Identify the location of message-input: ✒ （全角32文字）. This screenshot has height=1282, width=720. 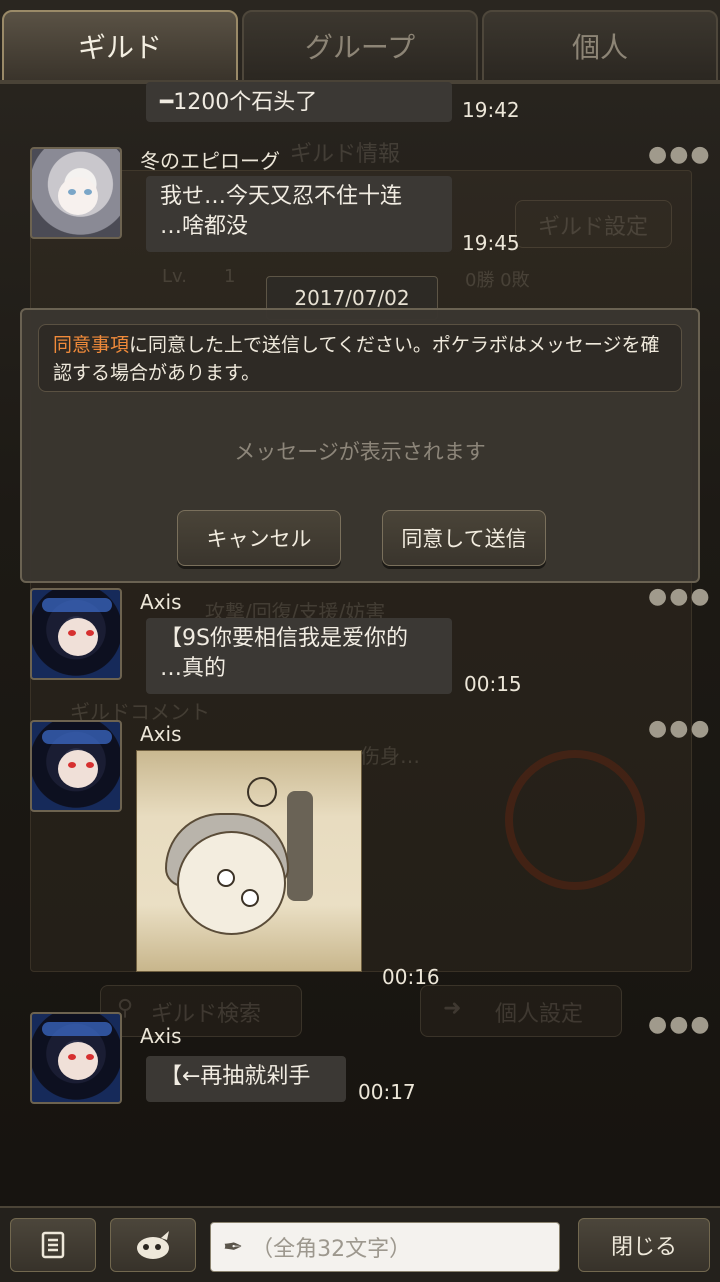
(385, 1247).